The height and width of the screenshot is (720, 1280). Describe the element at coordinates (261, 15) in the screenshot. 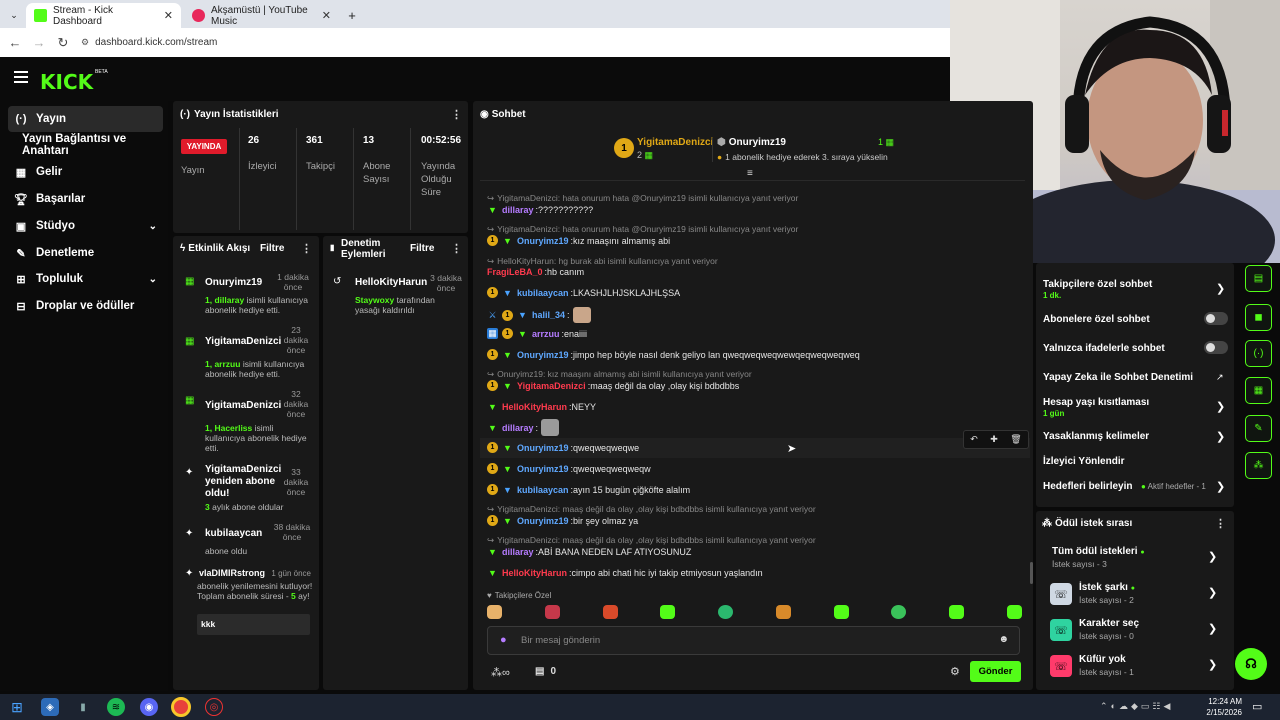

I see `browser-tab-youtube-music: Akşamüstü | YouTube Music ✕` at that location.